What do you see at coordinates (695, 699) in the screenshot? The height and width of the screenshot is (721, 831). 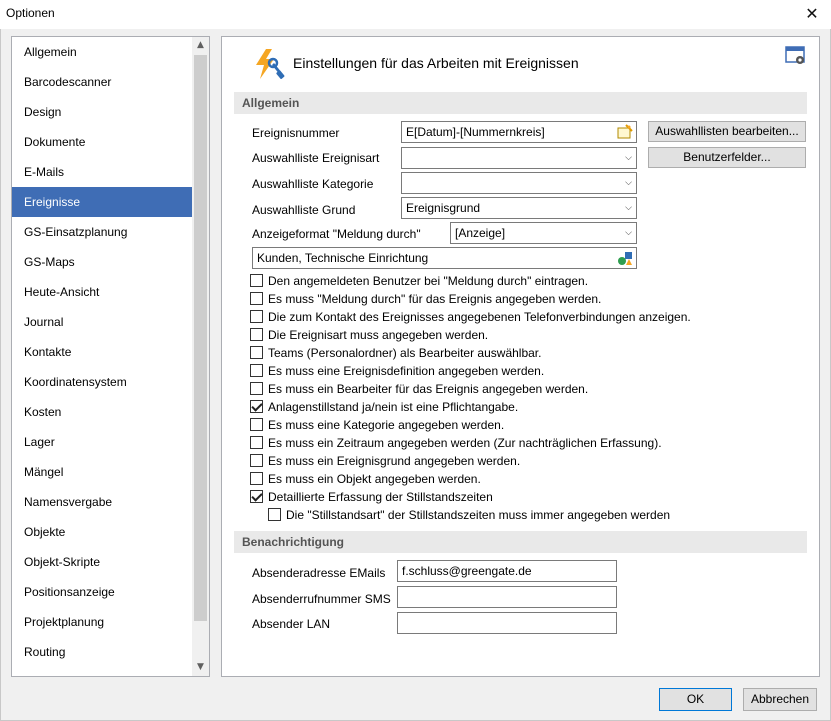 I see `ok-button: OK` at bounding box center [695, 699].